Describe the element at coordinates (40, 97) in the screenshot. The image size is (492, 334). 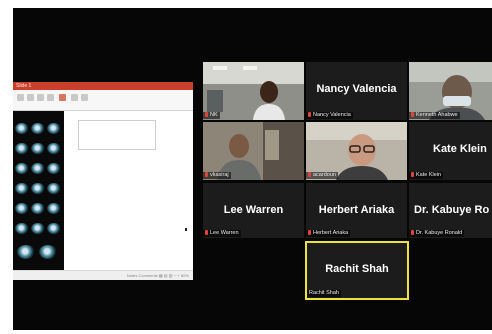
I see `layout-icon` at that location.